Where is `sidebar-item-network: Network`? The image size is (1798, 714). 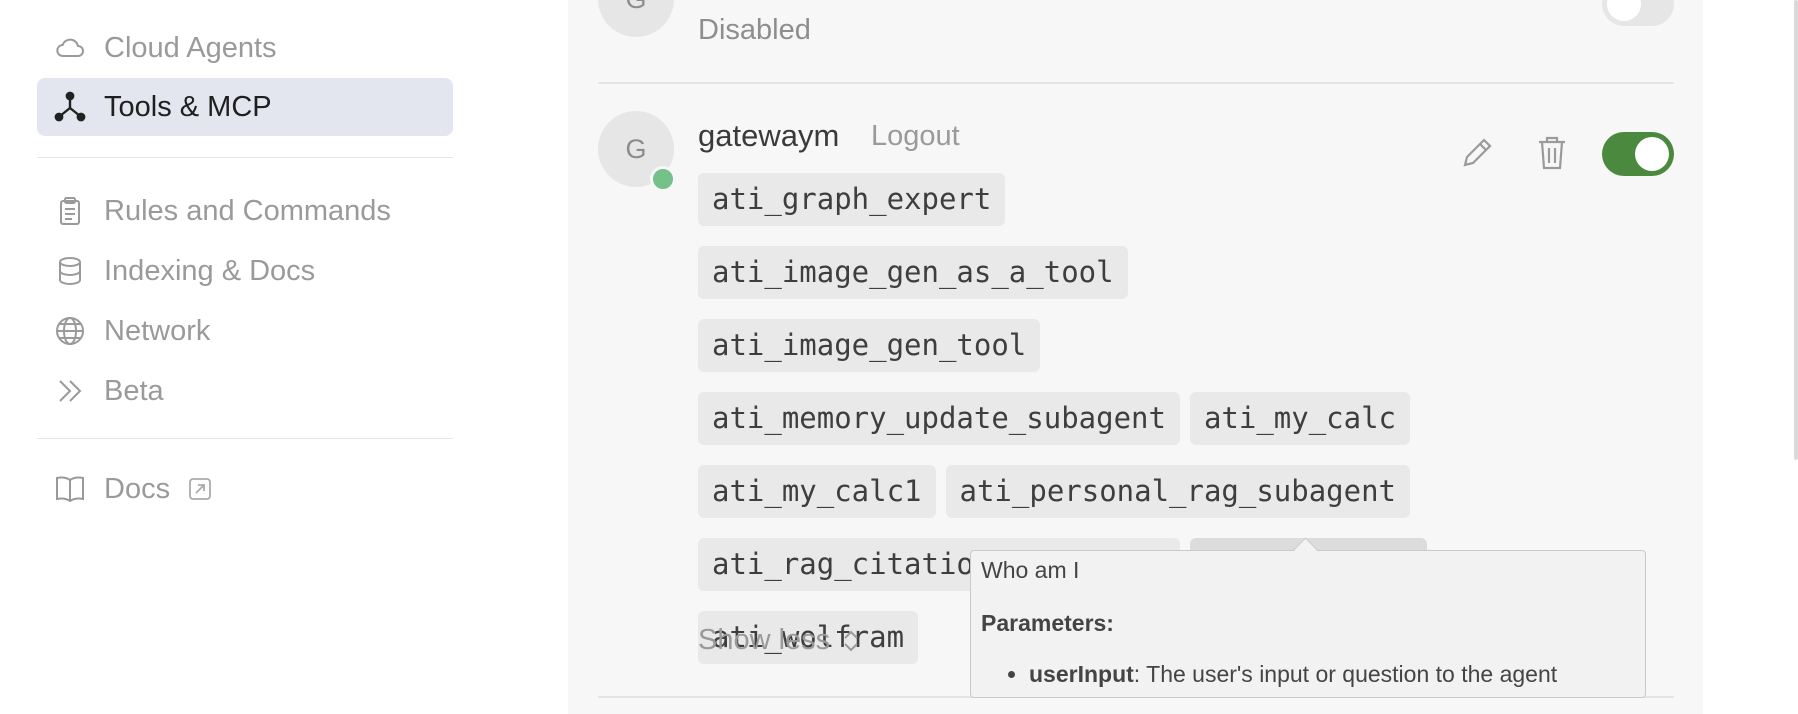 sidebar-item-network: Network is located at coordinates (245, 331).